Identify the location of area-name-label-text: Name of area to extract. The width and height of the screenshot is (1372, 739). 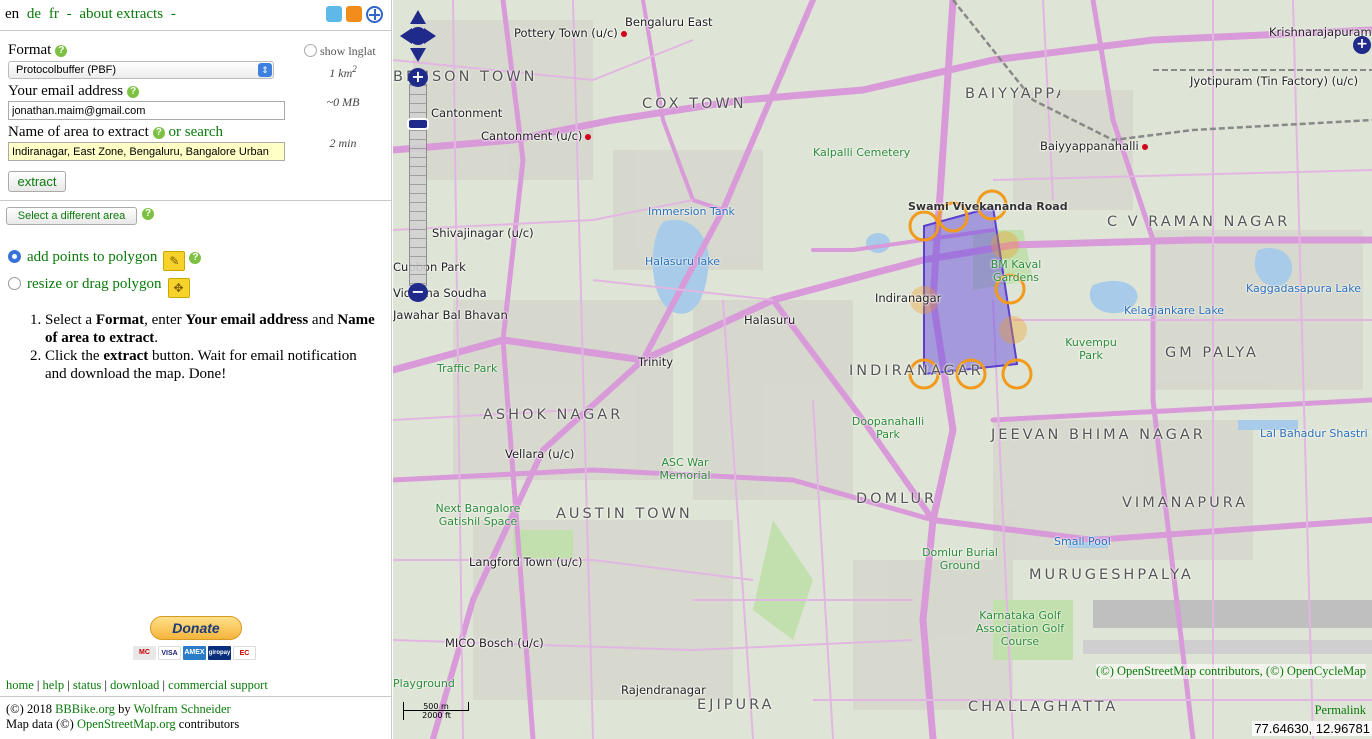
(78, 132).